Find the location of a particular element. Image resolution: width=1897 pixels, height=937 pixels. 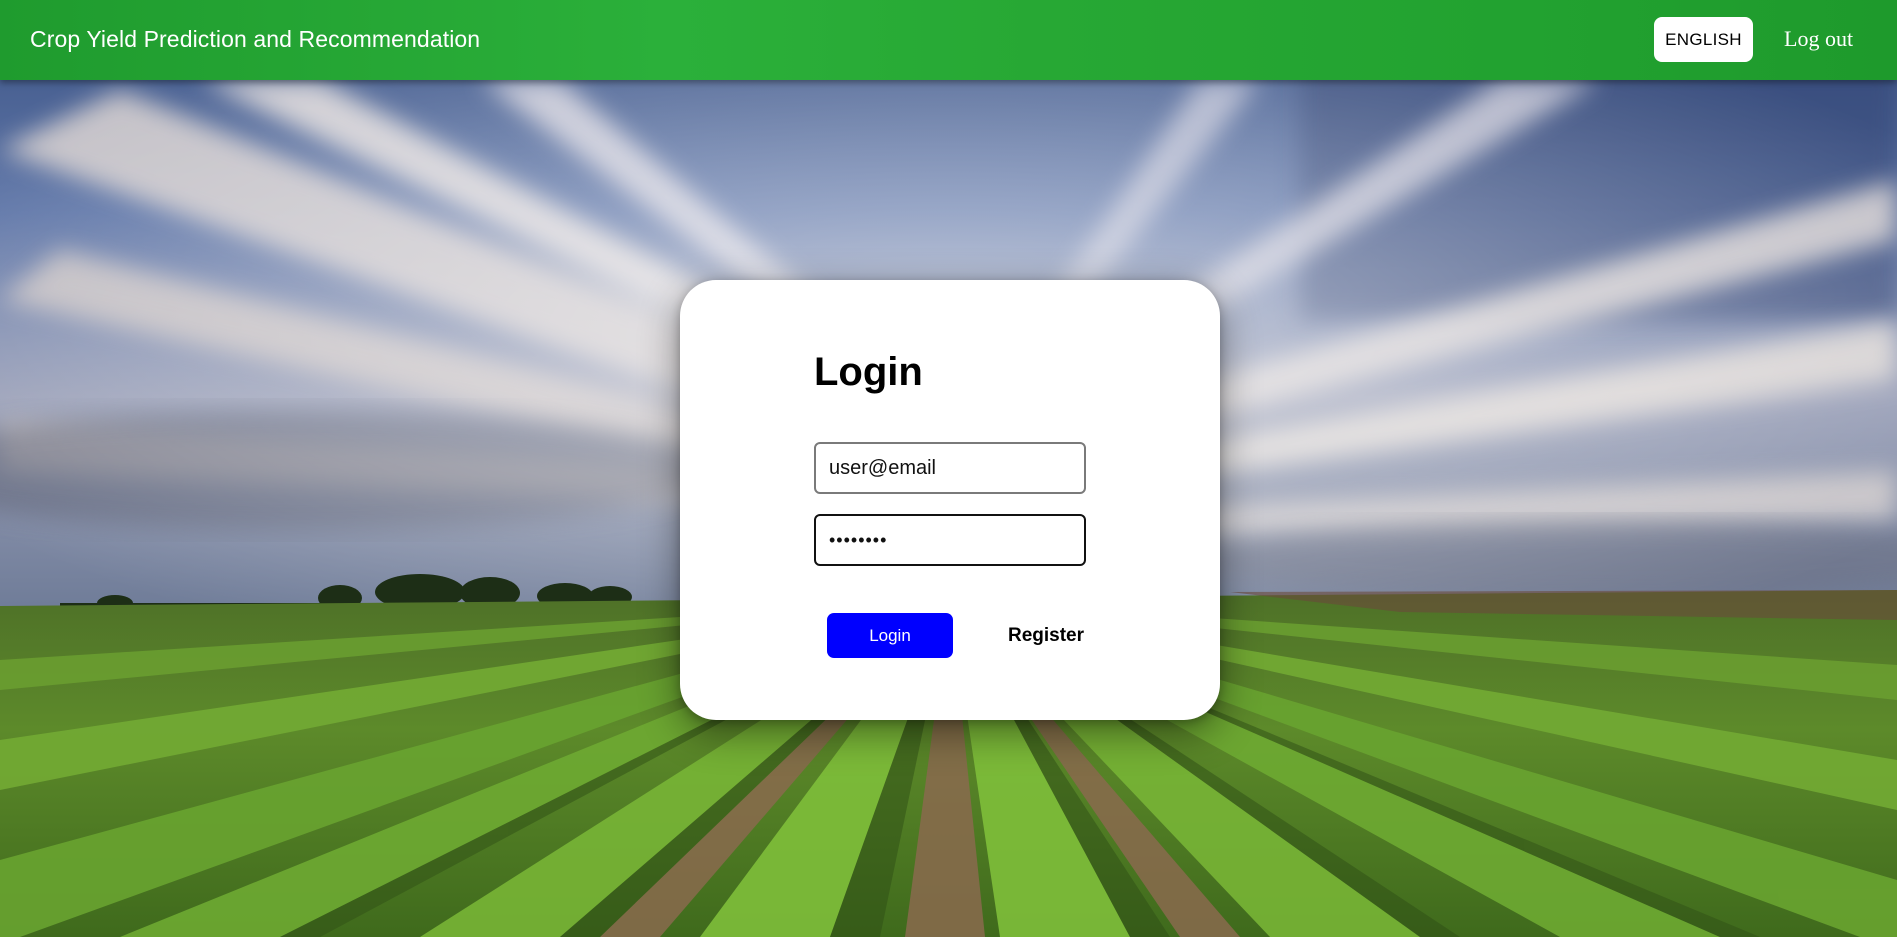

login-heading: Login is located at coordinates (868, 372).